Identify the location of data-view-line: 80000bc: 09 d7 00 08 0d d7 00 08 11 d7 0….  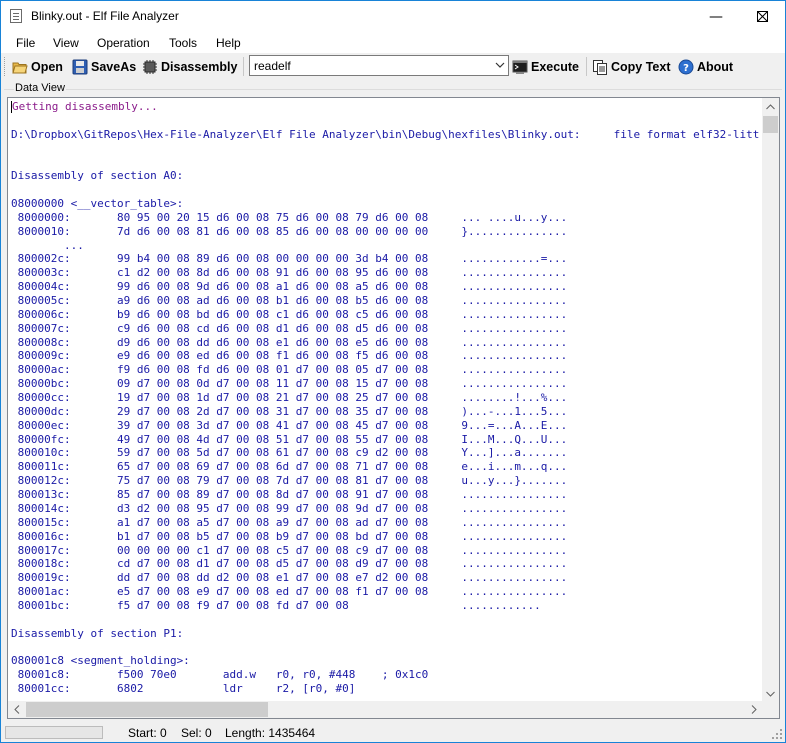
(289, 384).